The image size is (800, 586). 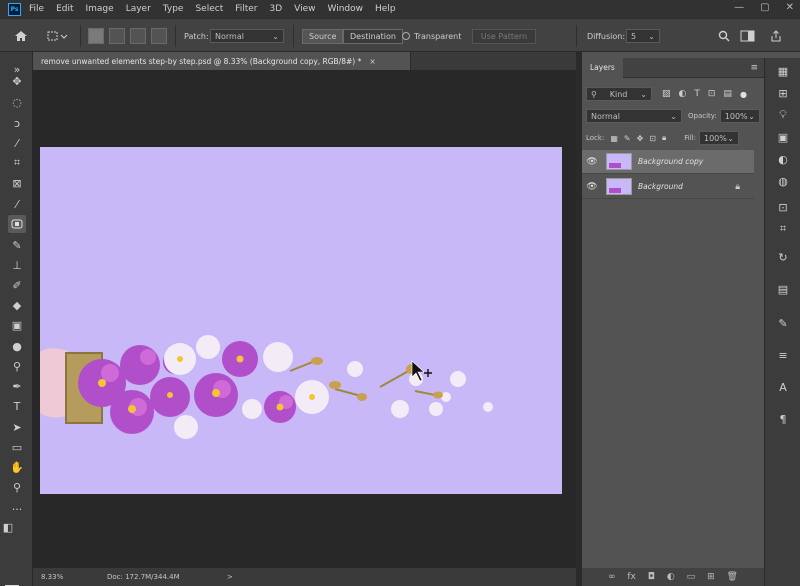 I want to click on filter-toggle-icon: ●, so click(x=743, y=94).